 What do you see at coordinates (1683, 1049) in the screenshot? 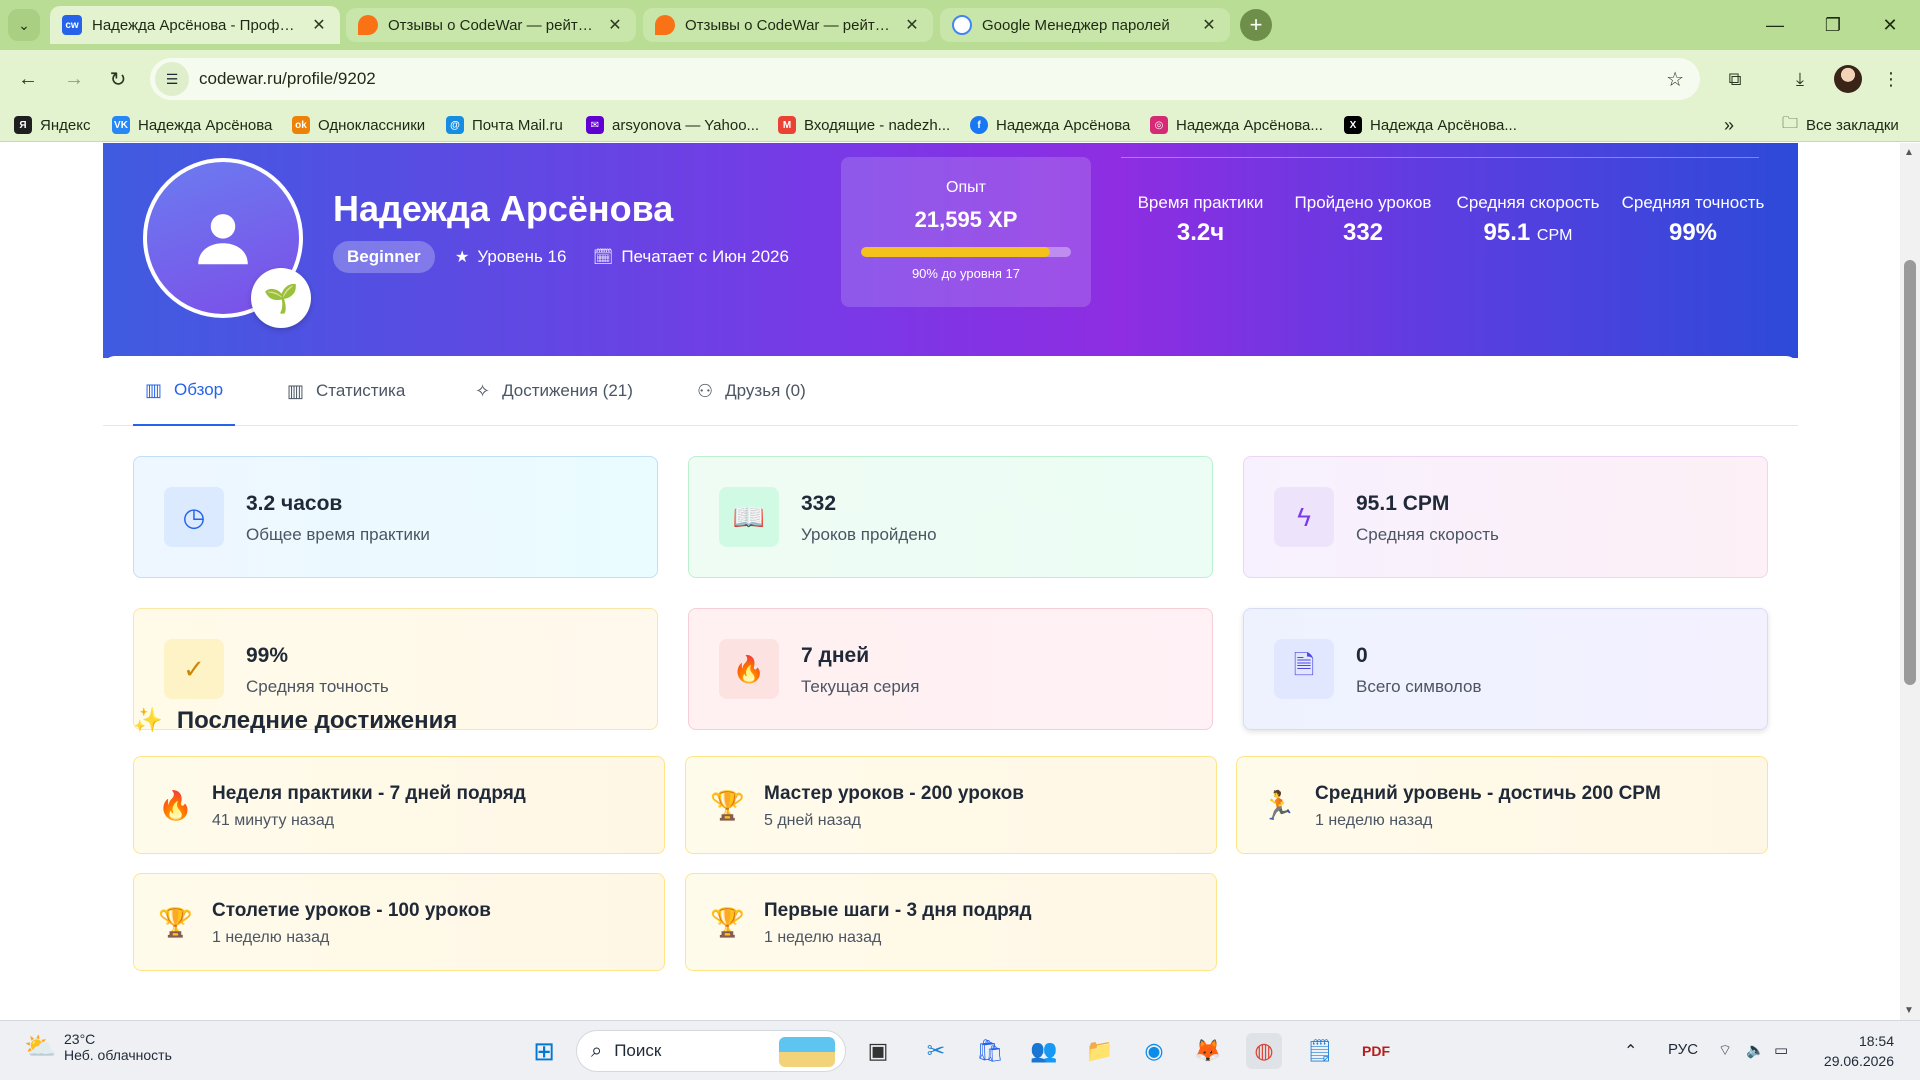
I see `language-indicator: РУС` at bounding box center [1683, 1049].